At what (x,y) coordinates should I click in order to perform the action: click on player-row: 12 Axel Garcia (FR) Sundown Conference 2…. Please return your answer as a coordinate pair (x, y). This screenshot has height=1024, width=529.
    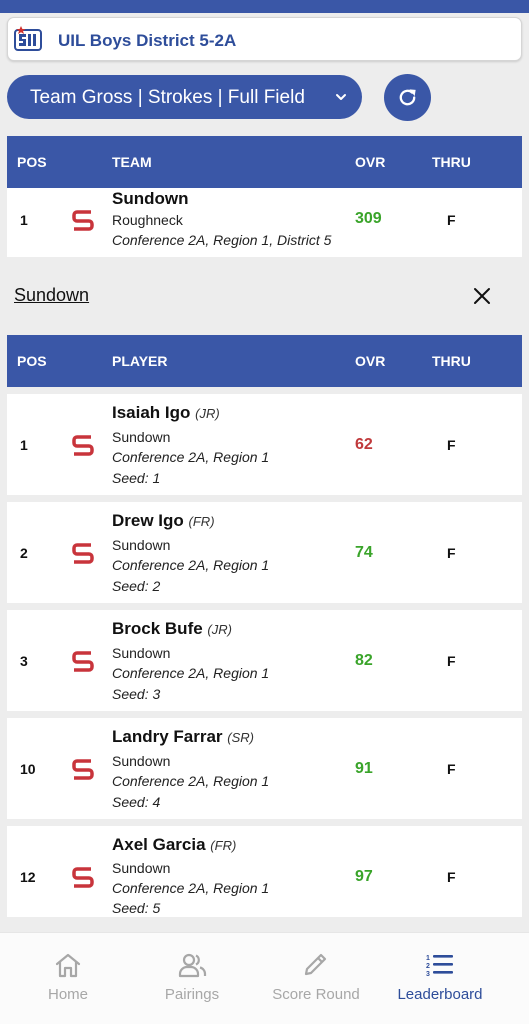
    Looking at the image, I should click on (264, 871).